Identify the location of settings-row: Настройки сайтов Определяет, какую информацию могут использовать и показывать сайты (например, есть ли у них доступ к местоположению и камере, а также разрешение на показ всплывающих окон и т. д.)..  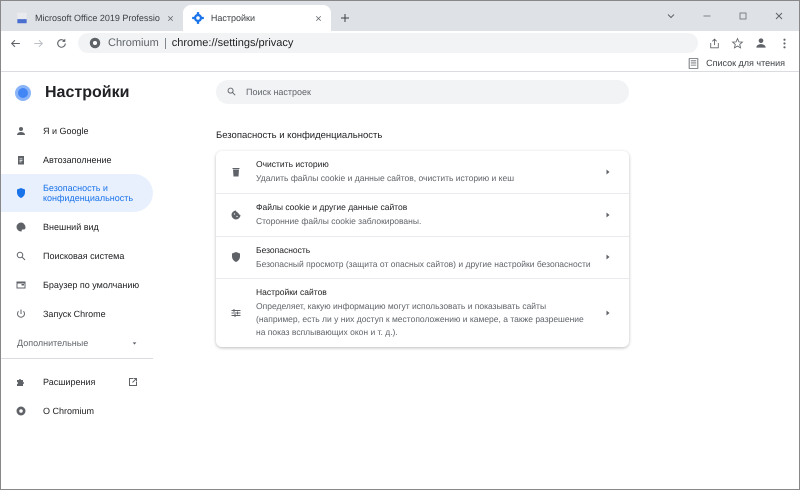
(422, 312).